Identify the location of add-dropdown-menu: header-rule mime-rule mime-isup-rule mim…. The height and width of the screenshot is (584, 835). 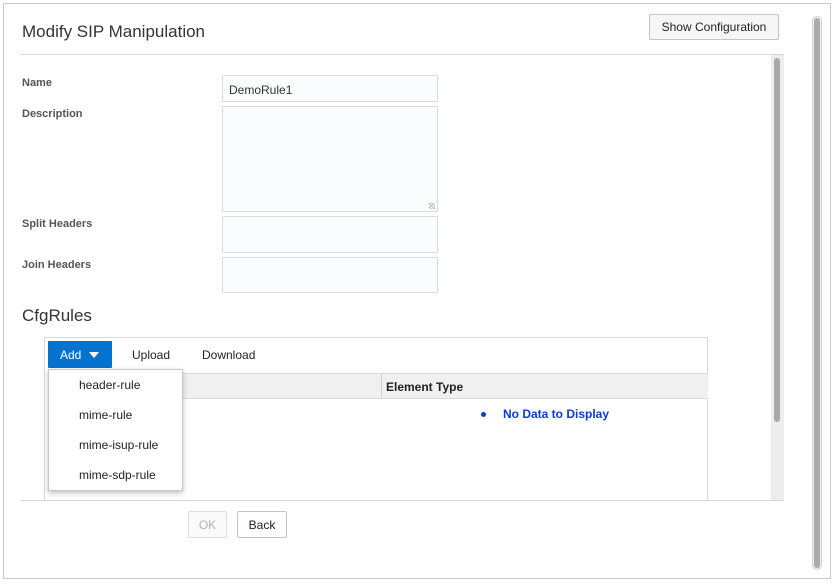
(115, 430).